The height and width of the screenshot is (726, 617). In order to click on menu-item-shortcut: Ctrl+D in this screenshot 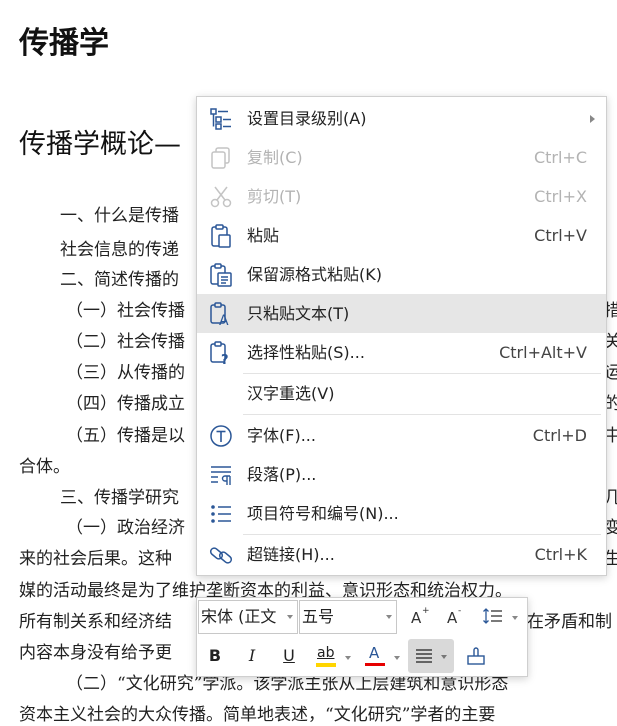, I will do `click(559, 435)`.